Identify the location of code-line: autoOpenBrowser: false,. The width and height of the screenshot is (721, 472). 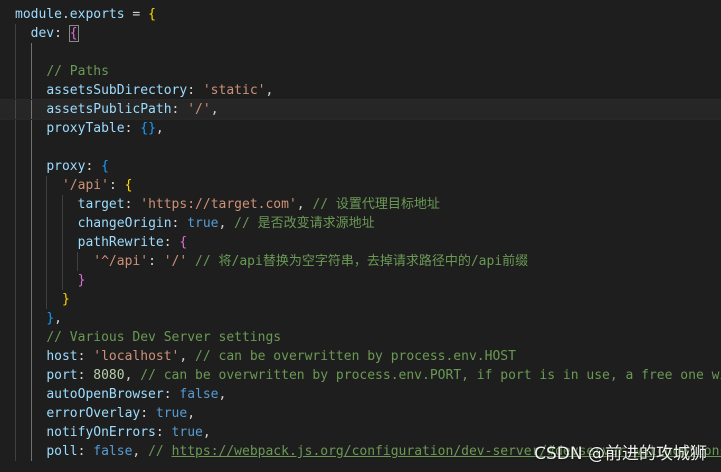
(113, 394).